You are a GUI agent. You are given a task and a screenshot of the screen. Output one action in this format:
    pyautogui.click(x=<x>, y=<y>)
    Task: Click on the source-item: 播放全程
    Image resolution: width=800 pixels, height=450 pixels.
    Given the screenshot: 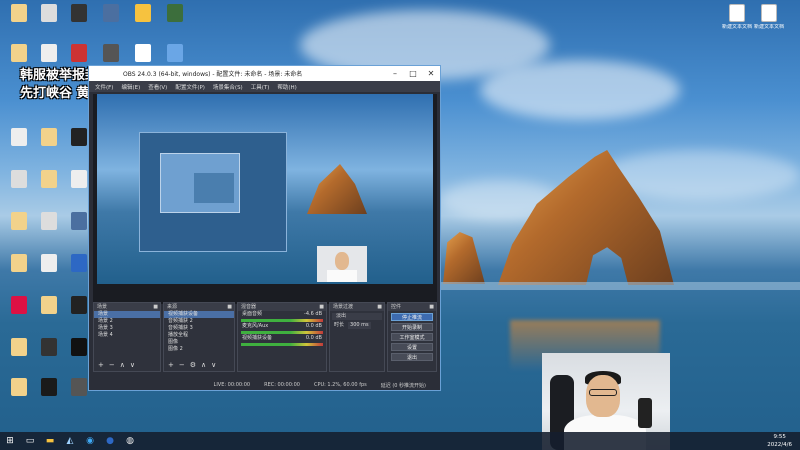 What is the action you would take?
    pyautogui.click(x=199, y=335)
    